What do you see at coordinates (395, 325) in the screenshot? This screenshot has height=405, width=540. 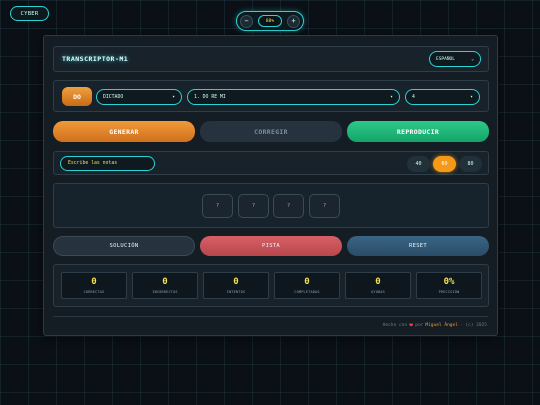 I see `footer-made-with: Hecho con` at bounding box center [395, 325].